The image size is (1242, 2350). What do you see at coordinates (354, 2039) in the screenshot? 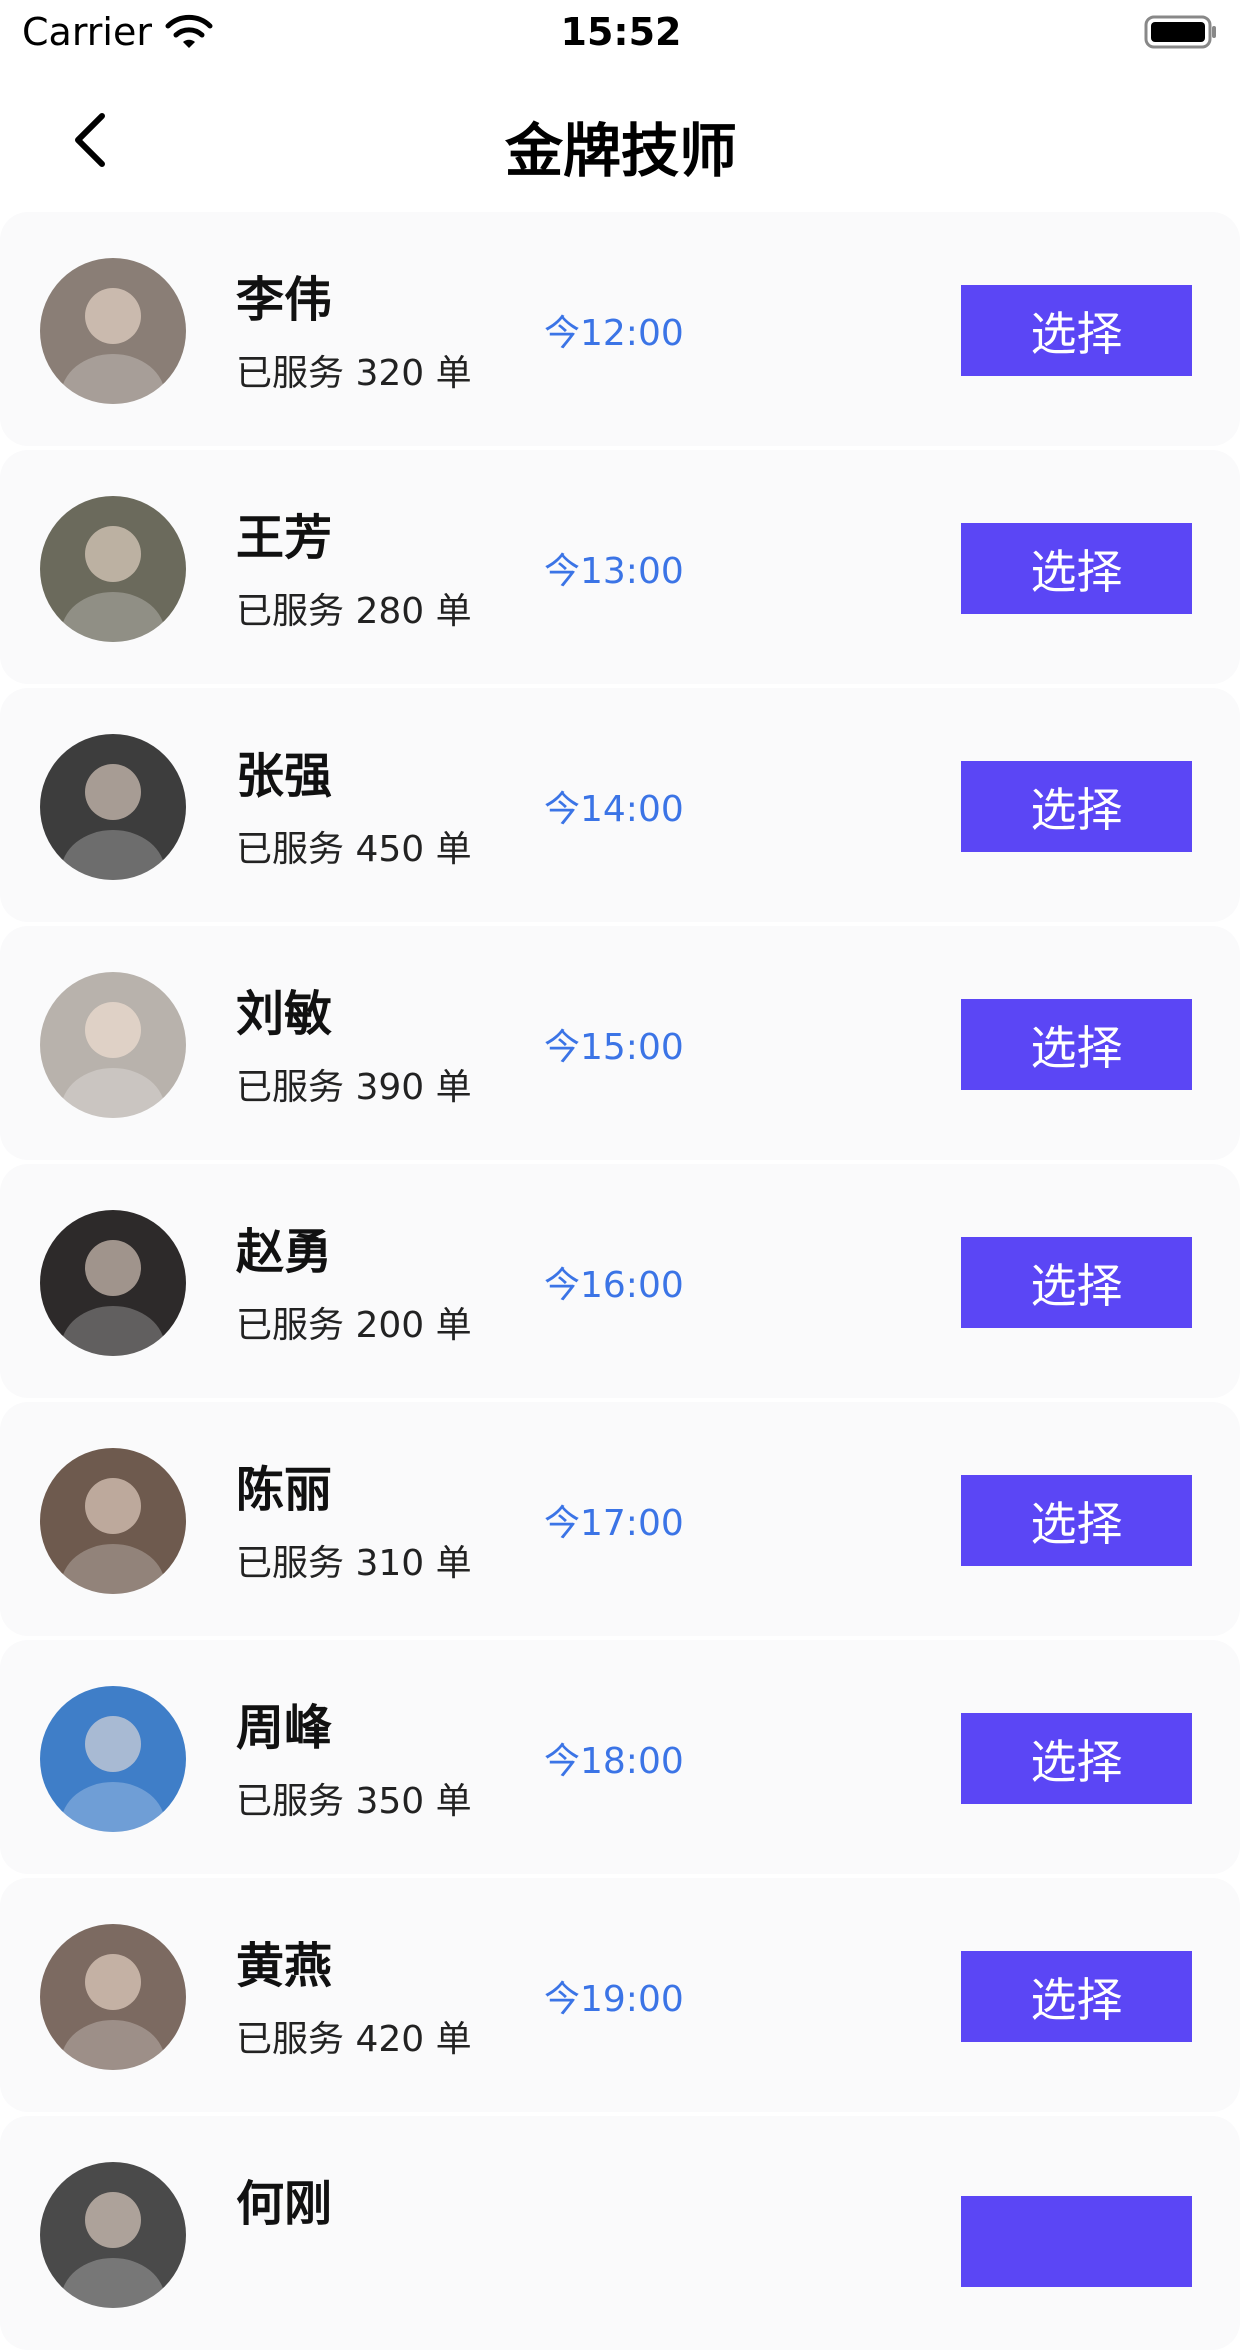
I see `served-count: 已服务 420 单` at bounding box center [354, 2039].